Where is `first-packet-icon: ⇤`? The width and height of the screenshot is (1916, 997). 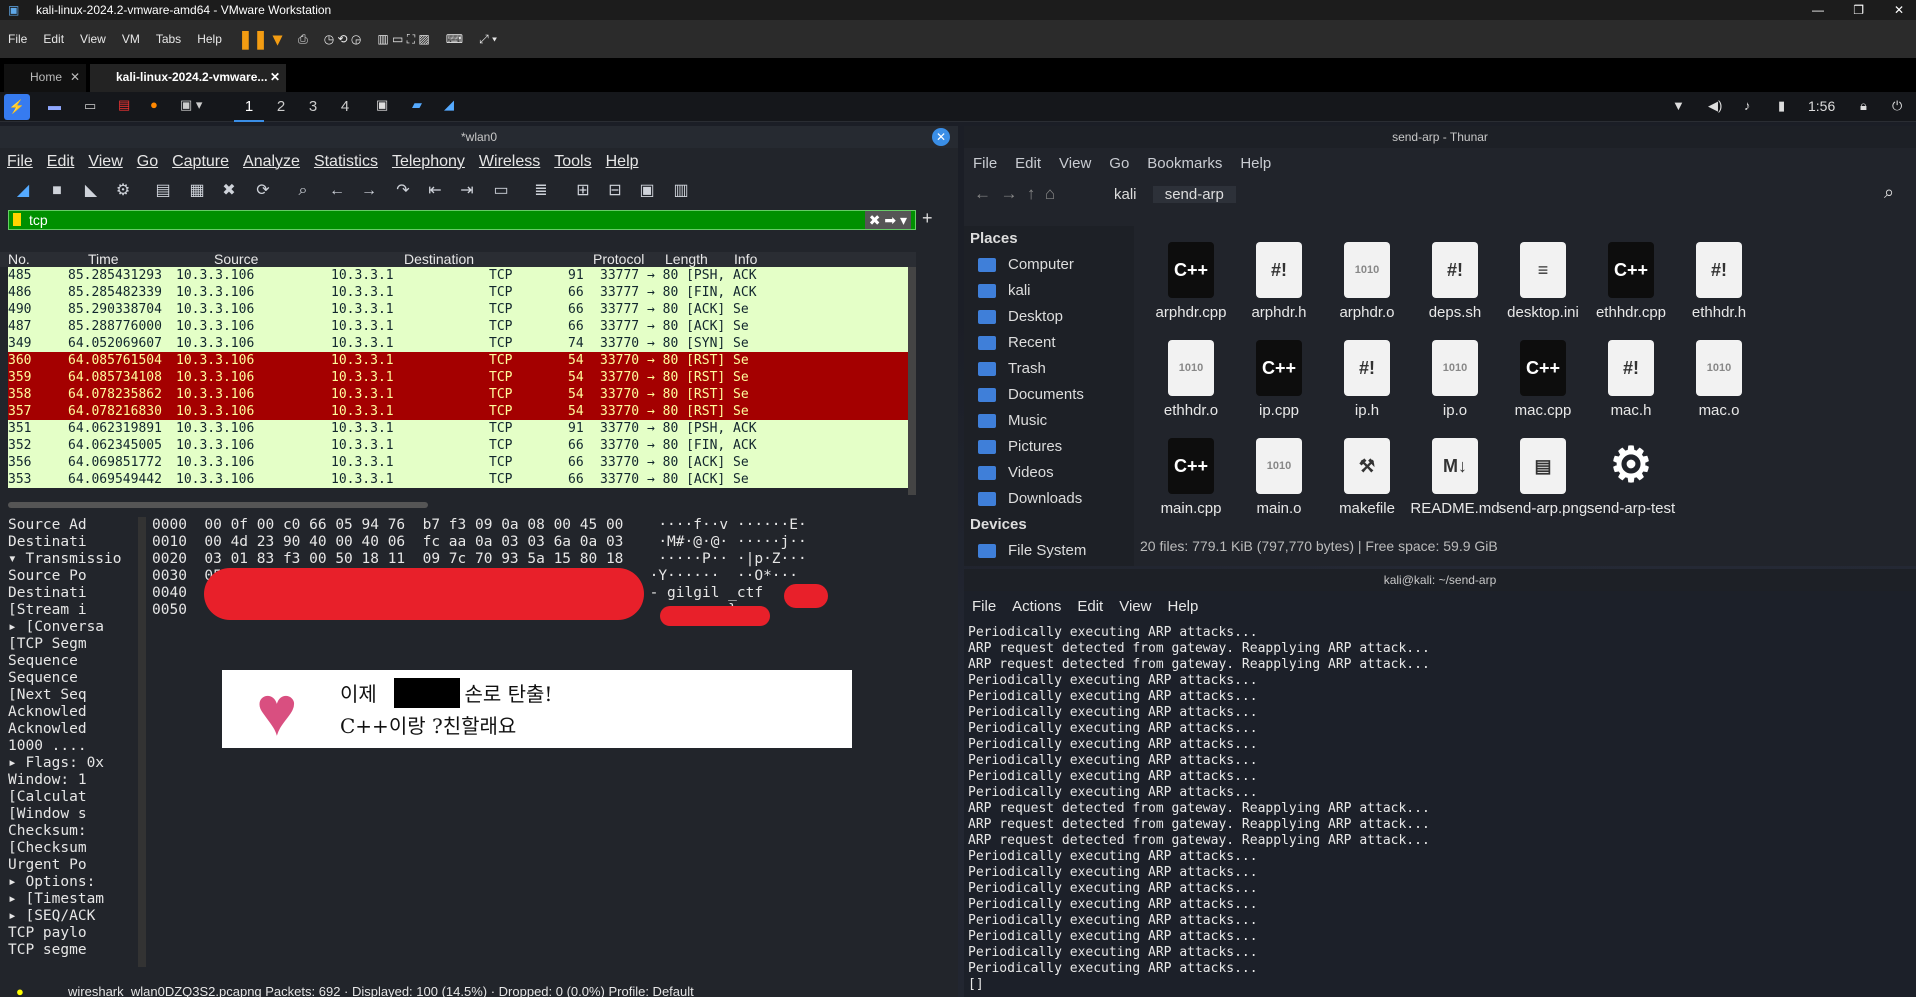 first-packet-icon: ⇤ is located at coordinates (435, 191).